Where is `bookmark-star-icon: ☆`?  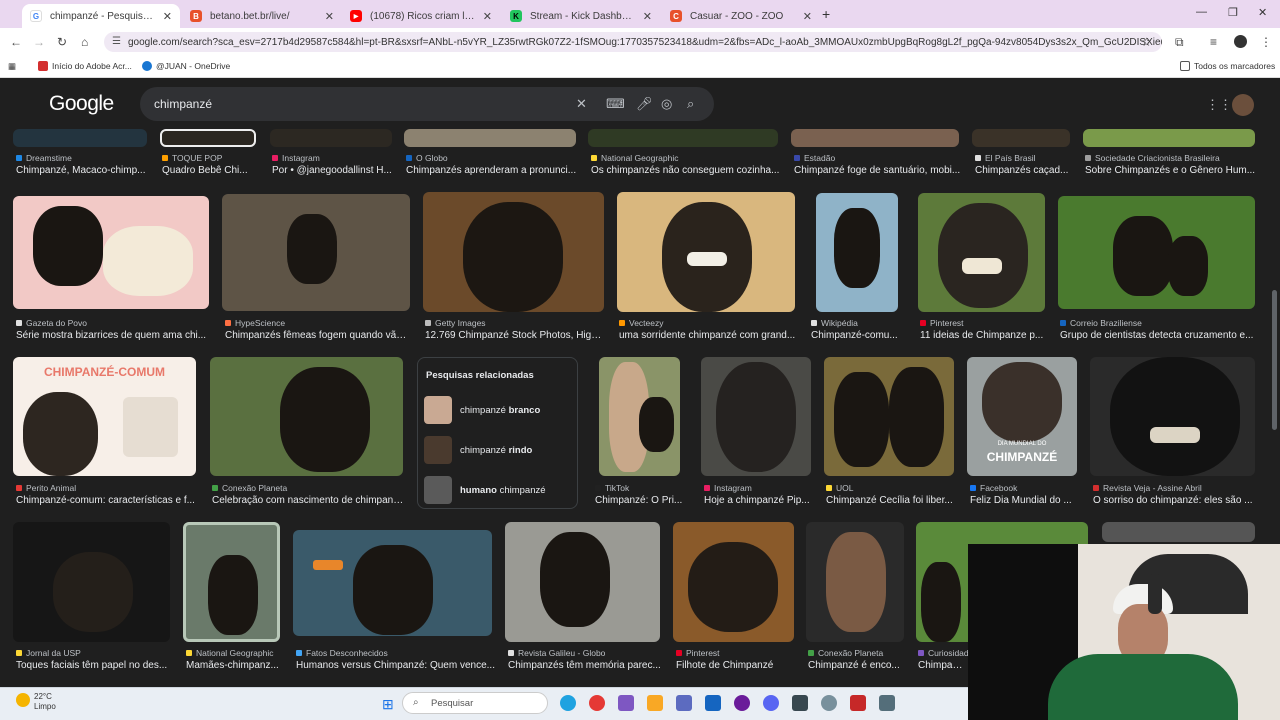
bookmark-star-icon: ☆ is located at coordinates (1146, 42).